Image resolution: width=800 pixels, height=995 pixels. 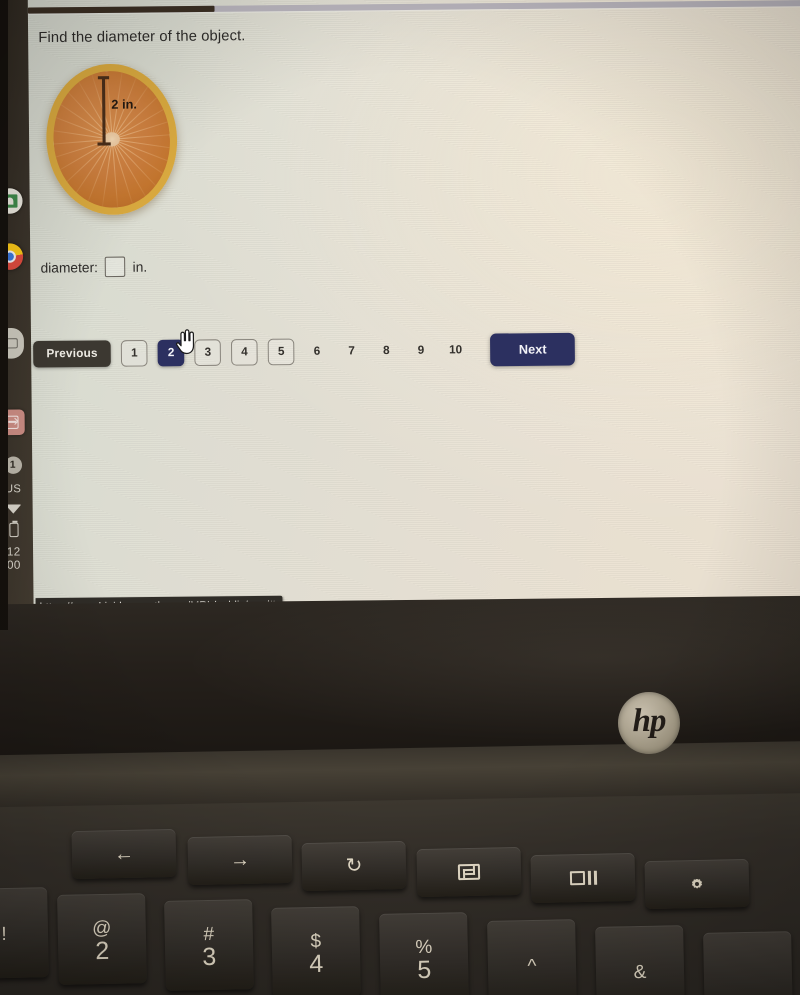 What do you see at coordinates (13, 565) in the screenshot?
I see `clock-minutes: 00` at bounding box center [13, 565].